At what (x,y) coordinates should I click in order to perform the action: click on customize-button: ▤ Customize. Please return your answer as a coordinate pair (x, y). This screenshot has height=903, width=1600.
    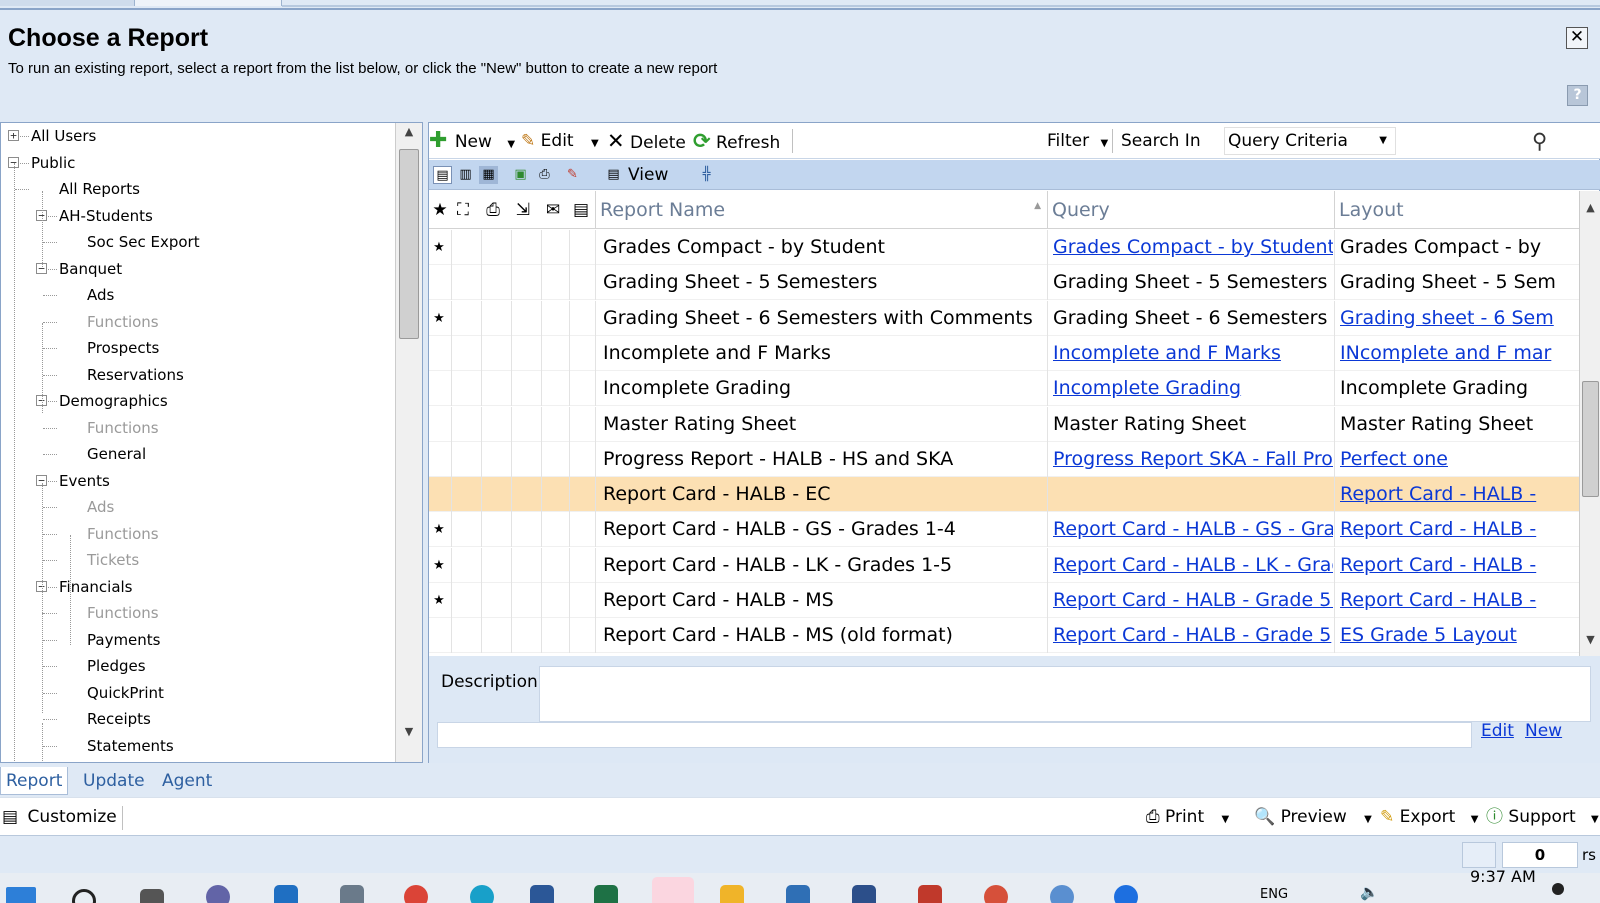
    Looking at the image, I should click on (59, 817).